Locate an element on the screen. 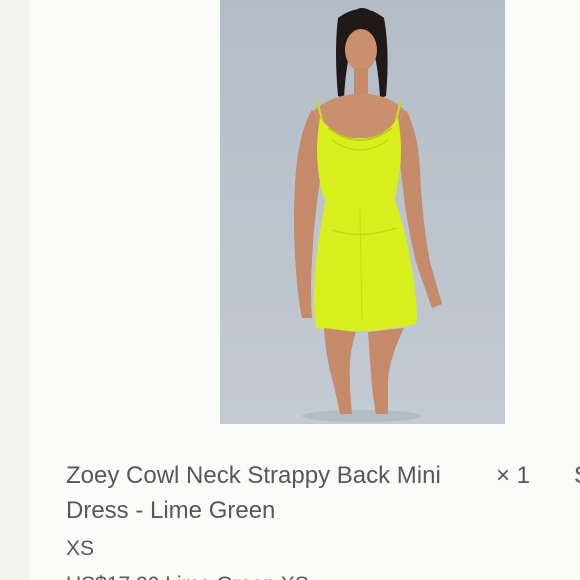 The height and width of the screenshot is (580, 580). cut-off-column-text: S is located at coordinates (577, 475).